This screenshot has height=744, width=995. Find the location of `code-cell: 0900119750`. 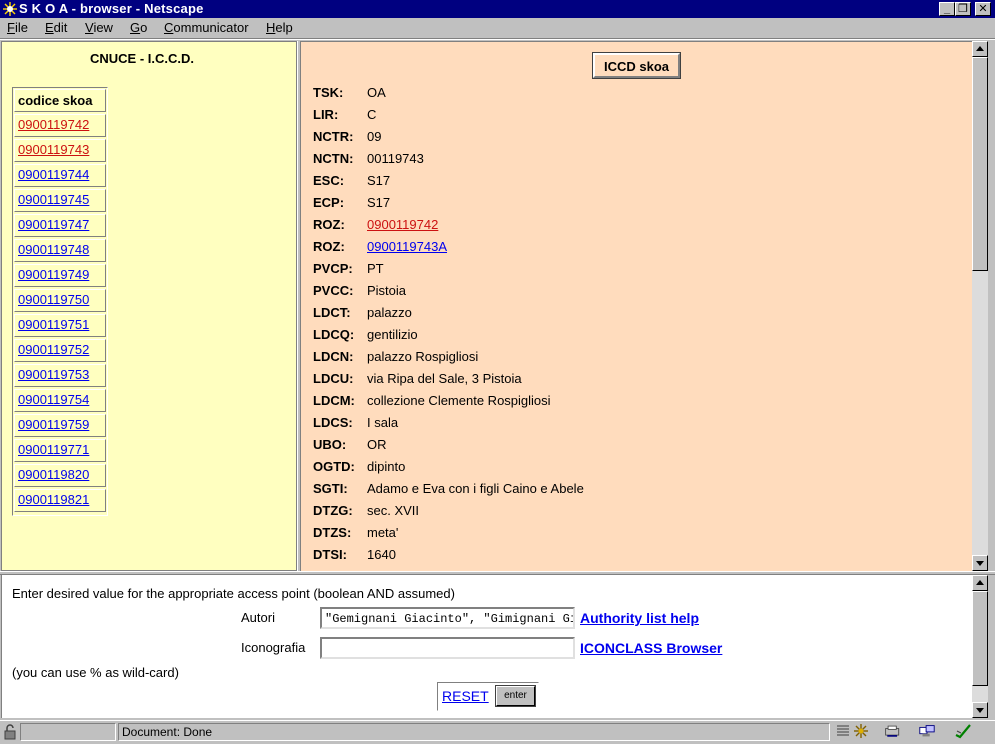

code-cell: 0900119750 is located at coordinates (60, 300).